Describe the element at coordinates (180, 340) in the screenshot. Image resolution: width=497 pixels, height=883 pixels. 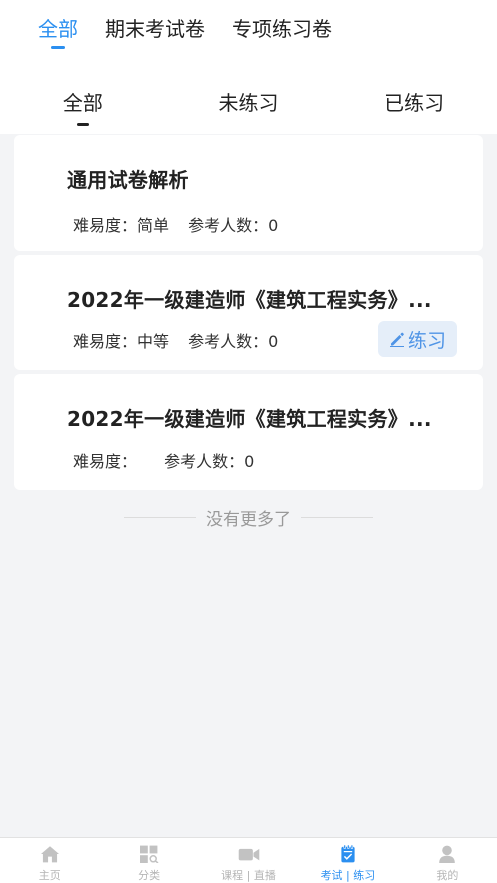
I see `paper-meta: 难易度：中等 参考人数：0` at that location.